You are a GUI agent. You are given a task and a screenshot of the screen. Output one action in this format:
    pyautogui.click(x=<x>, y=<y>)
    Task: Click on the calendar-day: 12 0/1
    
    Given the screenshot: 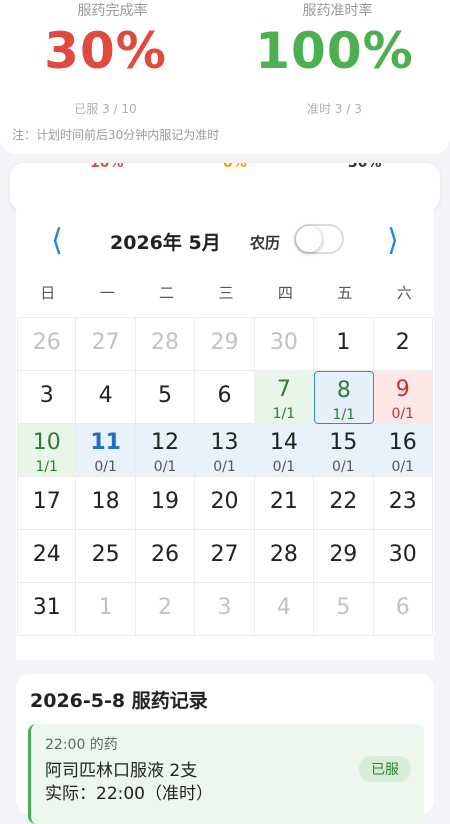 What is the action you would take?
    pyautogui.click(x=165, y=450)
    